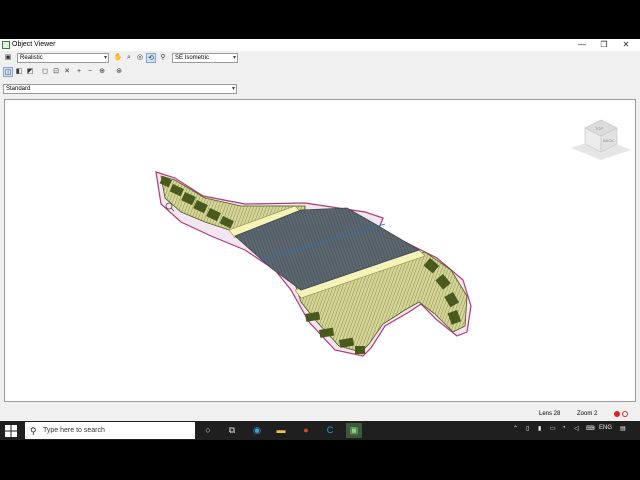 The width and height of the screenshot is (640, 480). I want to click on top-letterbox, so click(320, 19).